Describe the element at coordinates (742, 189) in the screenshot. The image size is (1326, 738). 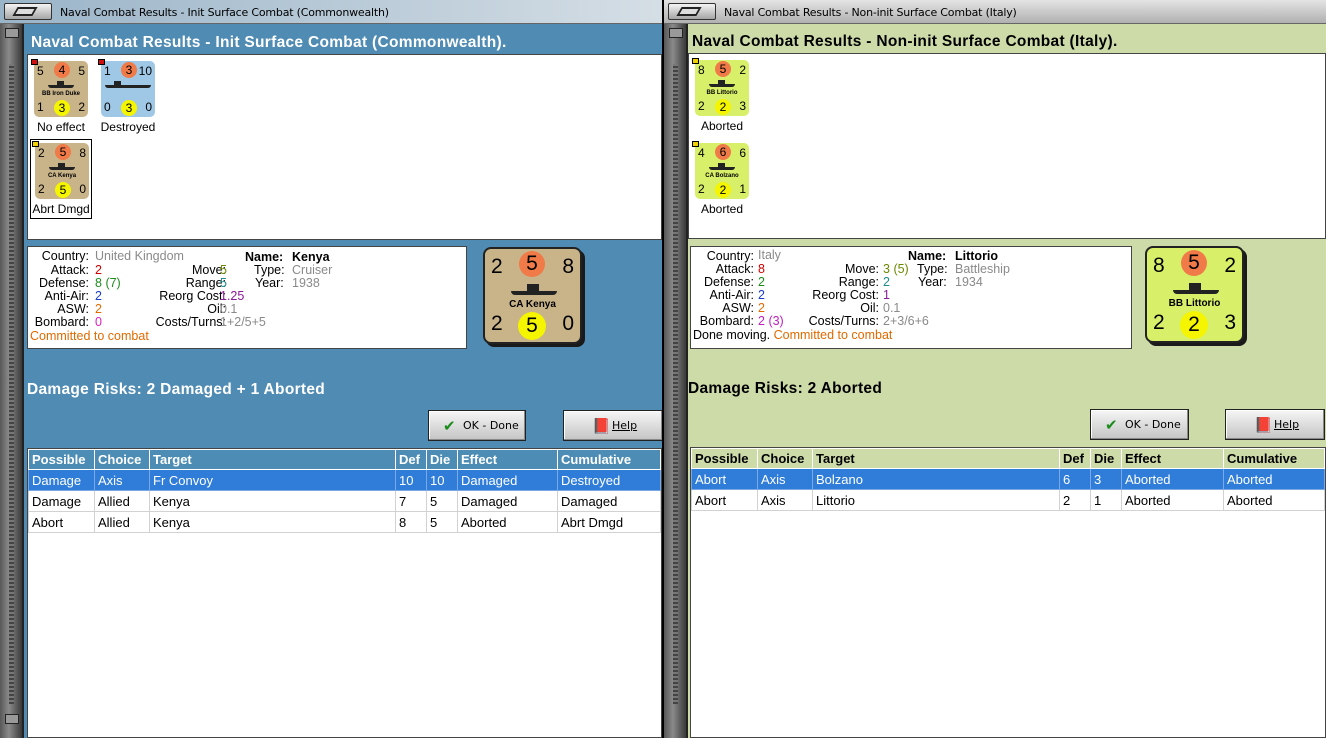
I see `counter-range: 1` at that location.